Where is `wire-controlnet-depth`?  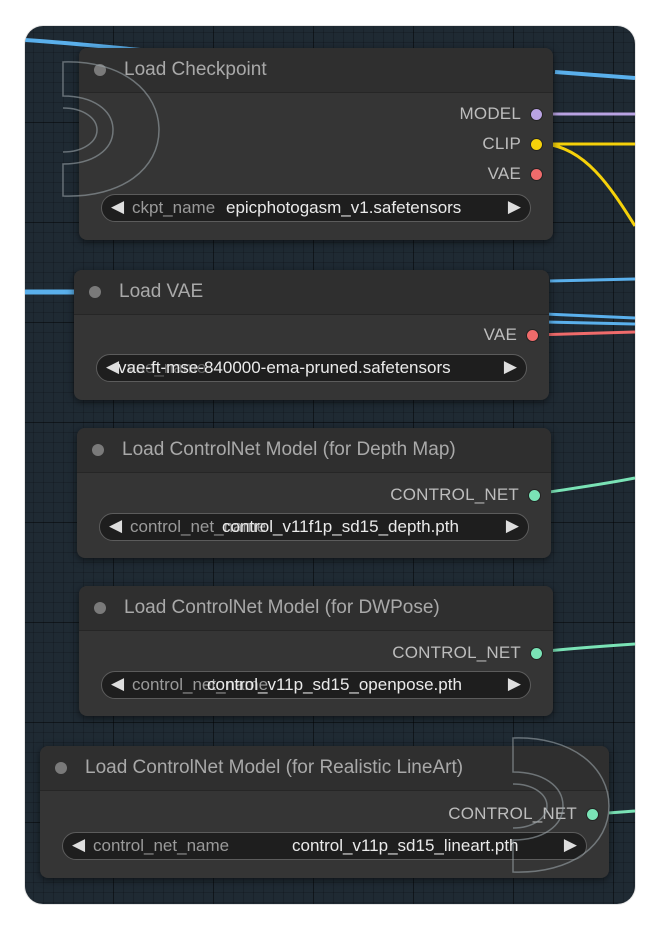
wire-controlnet-depth is located at coordinates (585, 486).